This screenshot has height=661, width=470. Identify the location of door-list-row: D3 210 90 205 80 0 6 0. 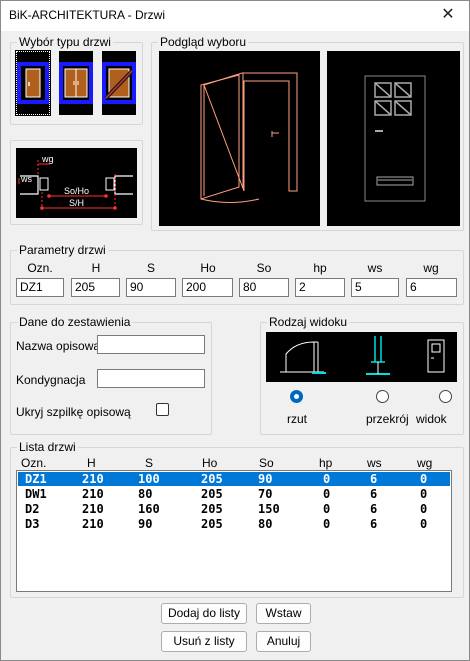
(234, 524).